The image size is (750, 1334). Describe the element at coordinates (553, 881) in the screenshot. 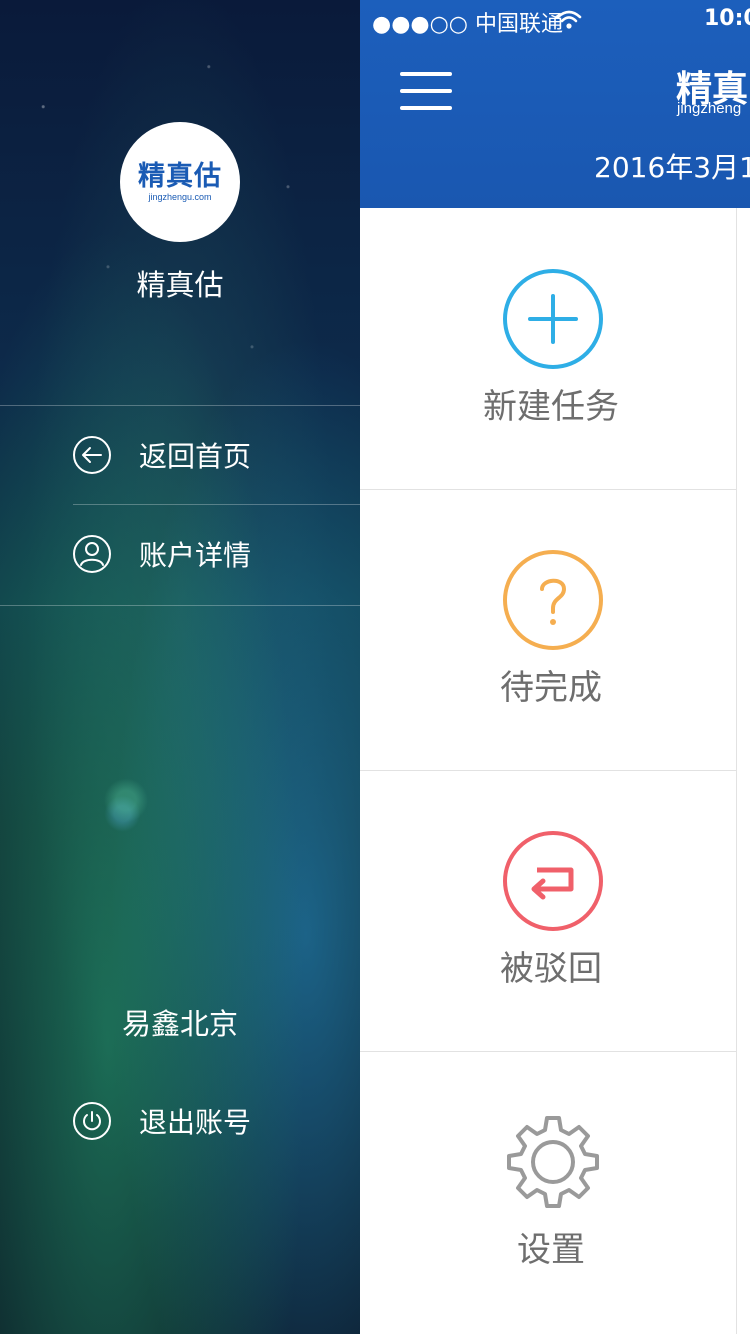

I see `return-circle-icon` at that location.